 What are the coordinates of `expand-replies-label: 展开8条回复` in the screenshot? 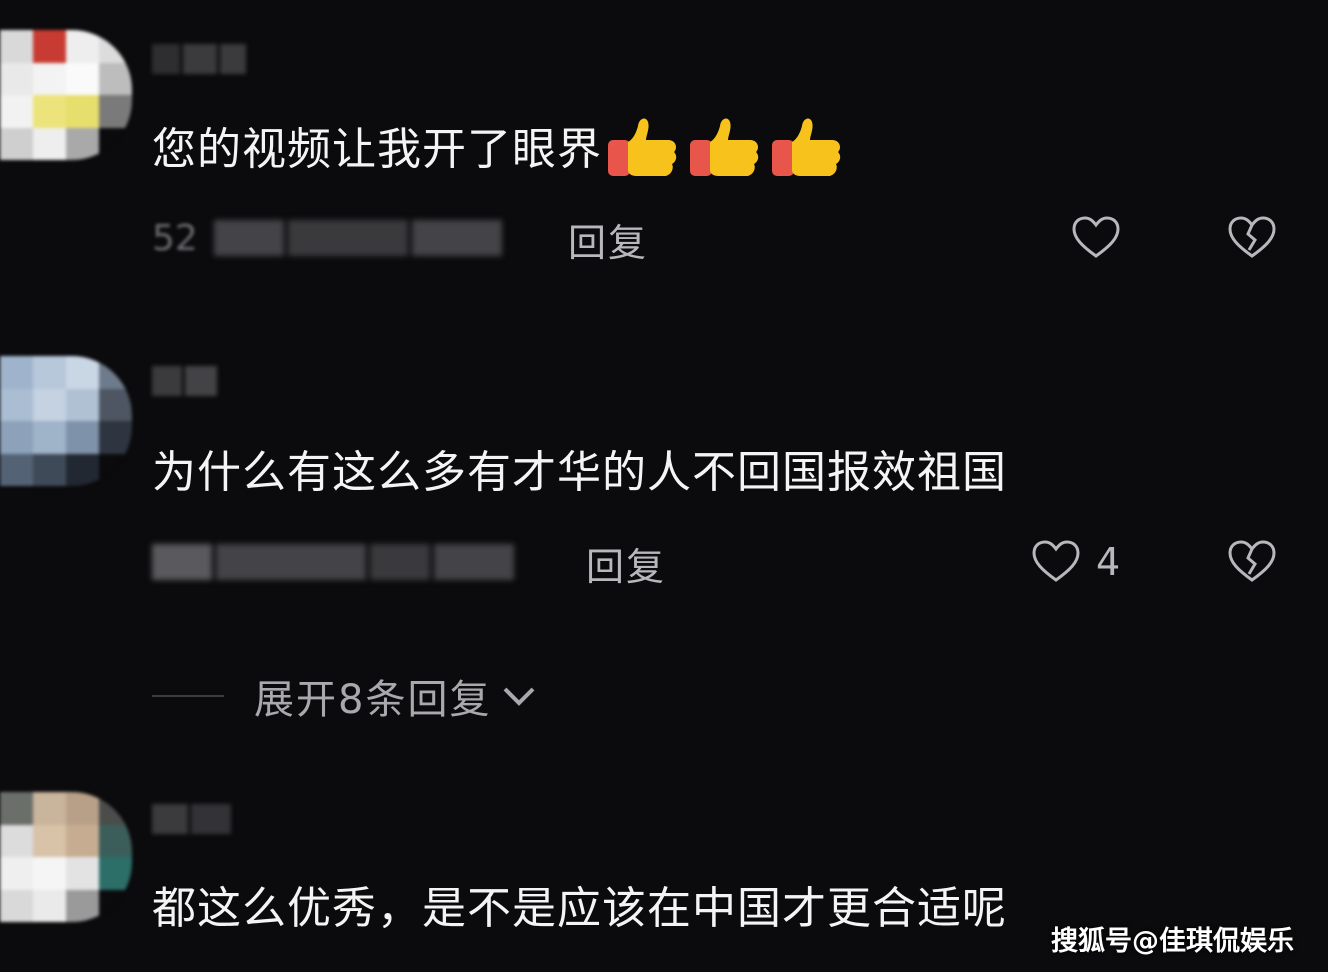 It's located at (372, 696).